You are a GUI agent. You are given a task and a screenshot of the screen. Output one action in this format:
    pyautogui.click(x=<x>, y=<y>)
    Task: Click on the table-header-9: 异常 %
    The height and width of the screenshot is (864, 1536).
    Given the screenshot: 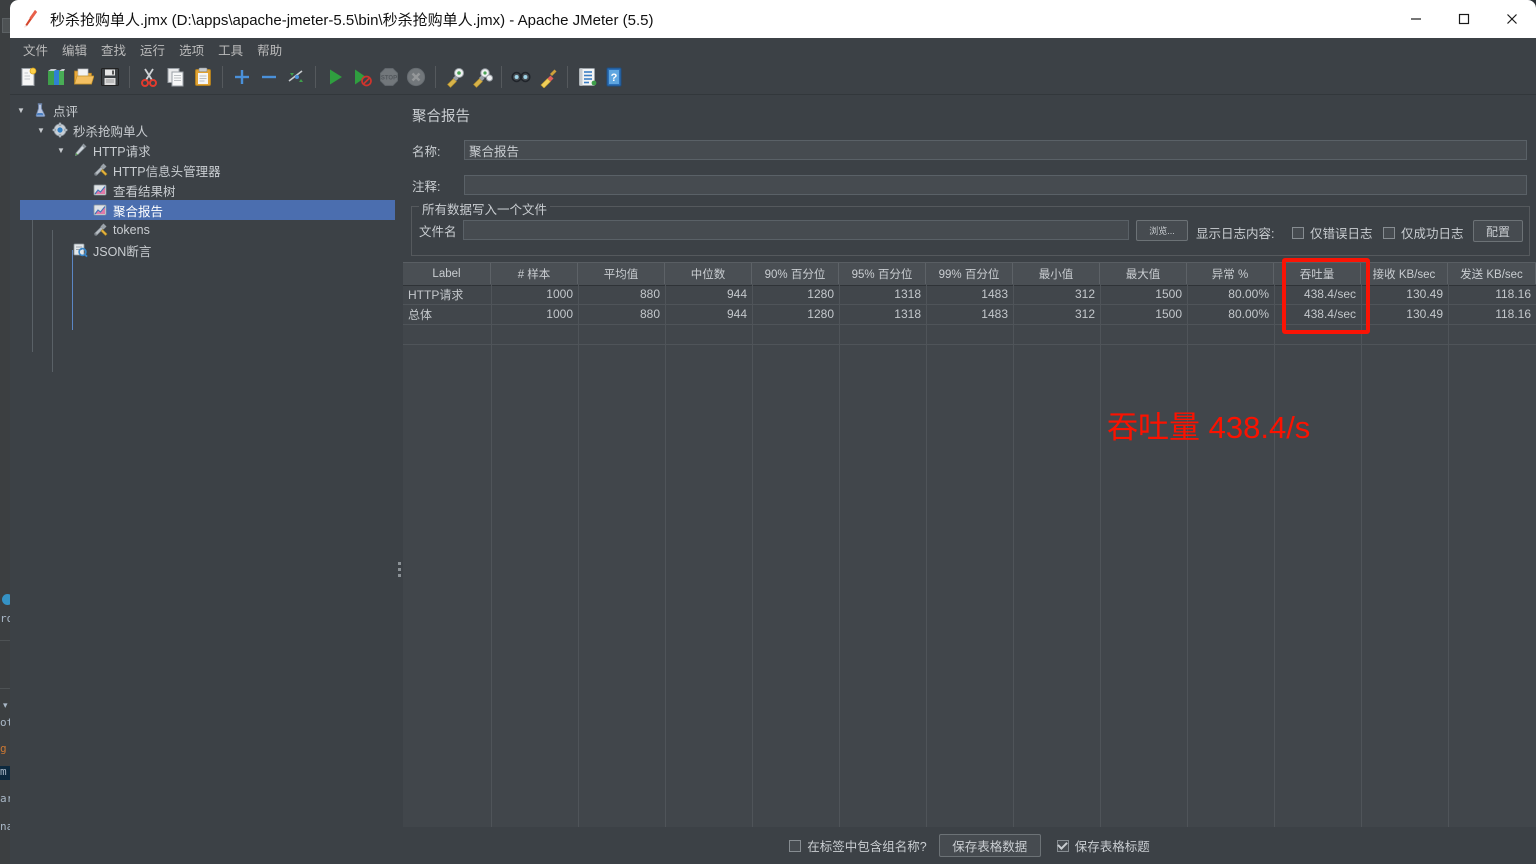 What is the action you would take?
    pyautogui.click(x=1230, y=273)
    